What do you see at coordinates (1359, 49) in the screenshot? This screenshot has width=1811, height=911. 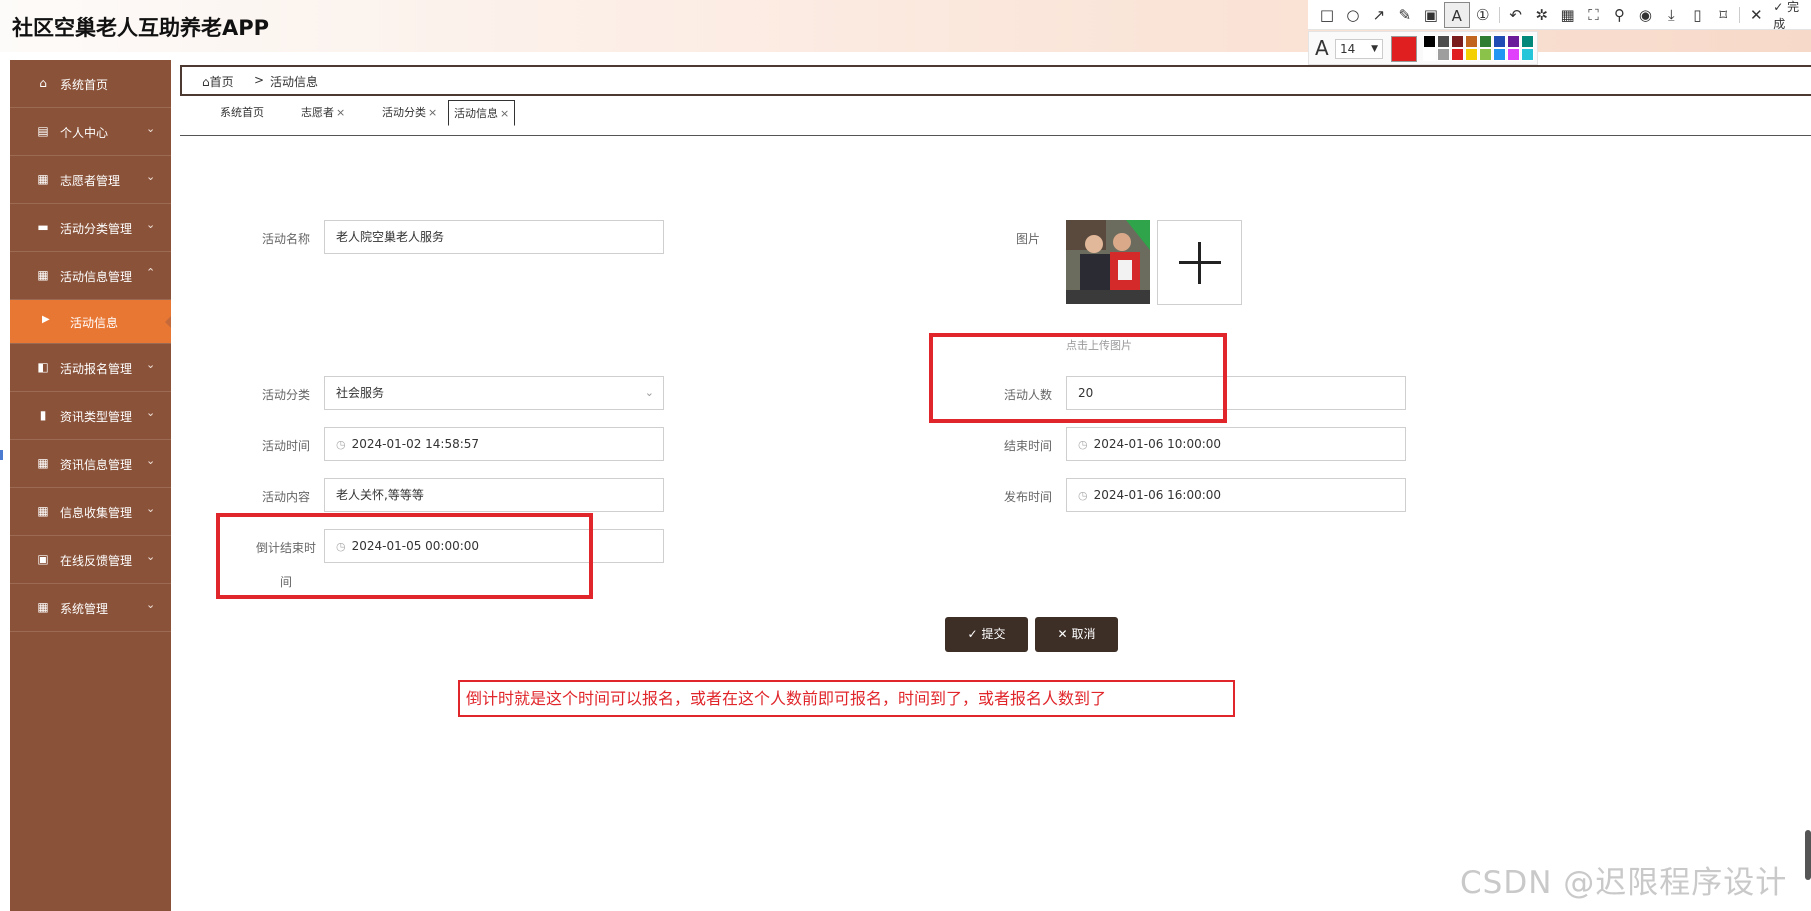 I see `font-size-select: 14 ▼` at bounding box center [1359, 49].